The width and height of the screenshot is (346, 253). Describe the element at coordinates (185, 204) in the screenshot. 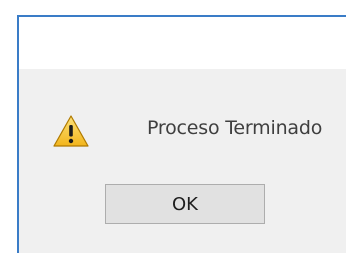

I see `ok-button: OK` at that location.